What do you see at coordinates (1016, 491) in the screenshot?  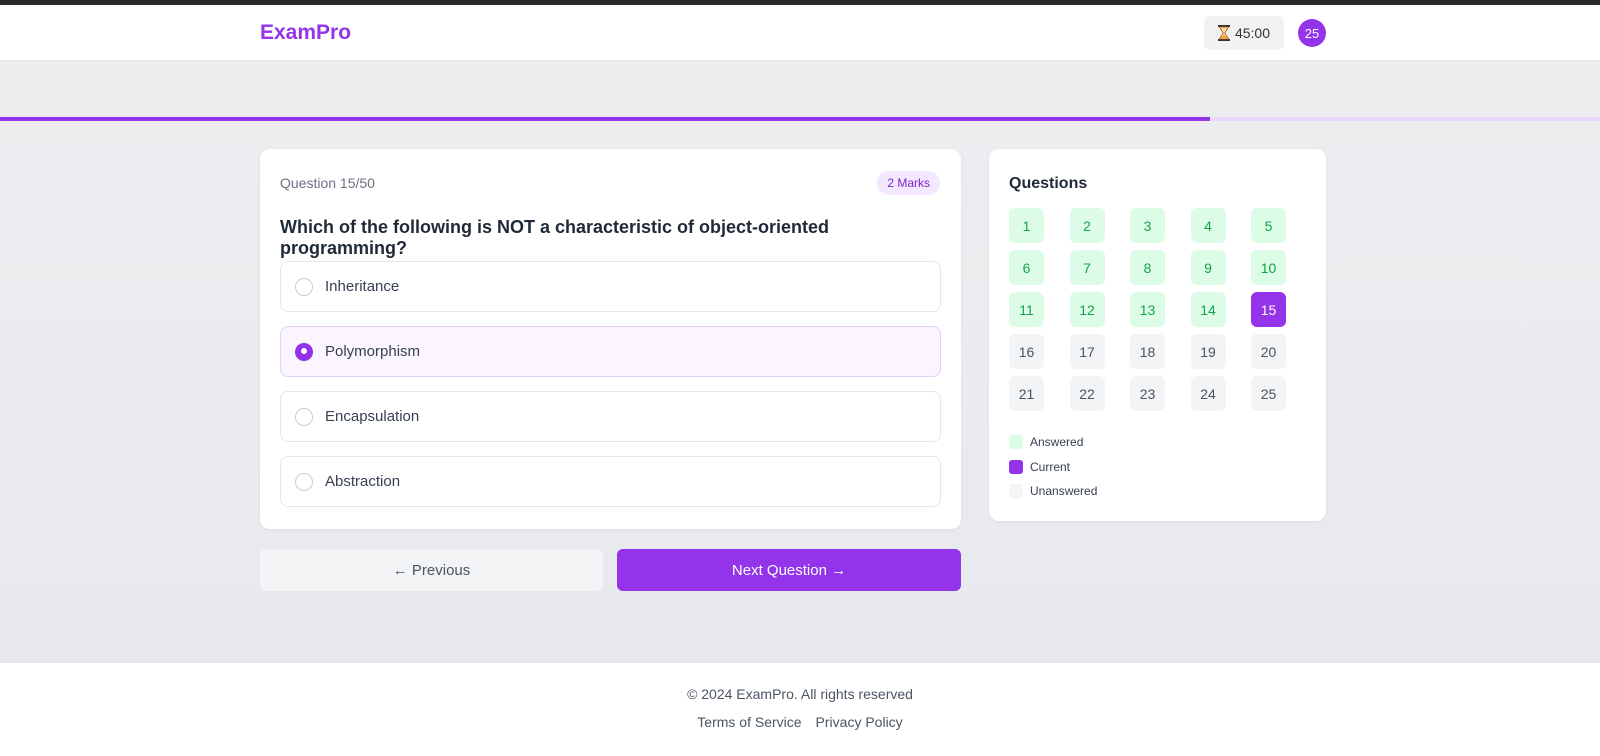 I see `unanswered-swatch` at bounding box center [1016, 491].